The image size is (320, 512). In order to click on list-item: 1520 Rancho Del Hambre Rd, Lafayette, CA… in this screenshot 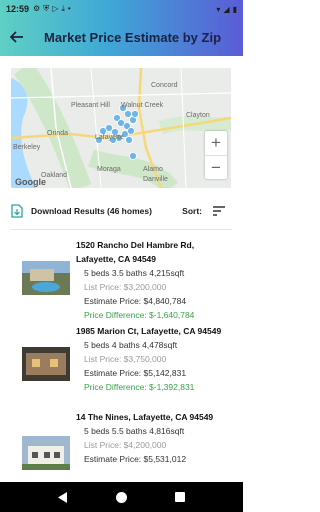, I will do `click(121, 278)`.